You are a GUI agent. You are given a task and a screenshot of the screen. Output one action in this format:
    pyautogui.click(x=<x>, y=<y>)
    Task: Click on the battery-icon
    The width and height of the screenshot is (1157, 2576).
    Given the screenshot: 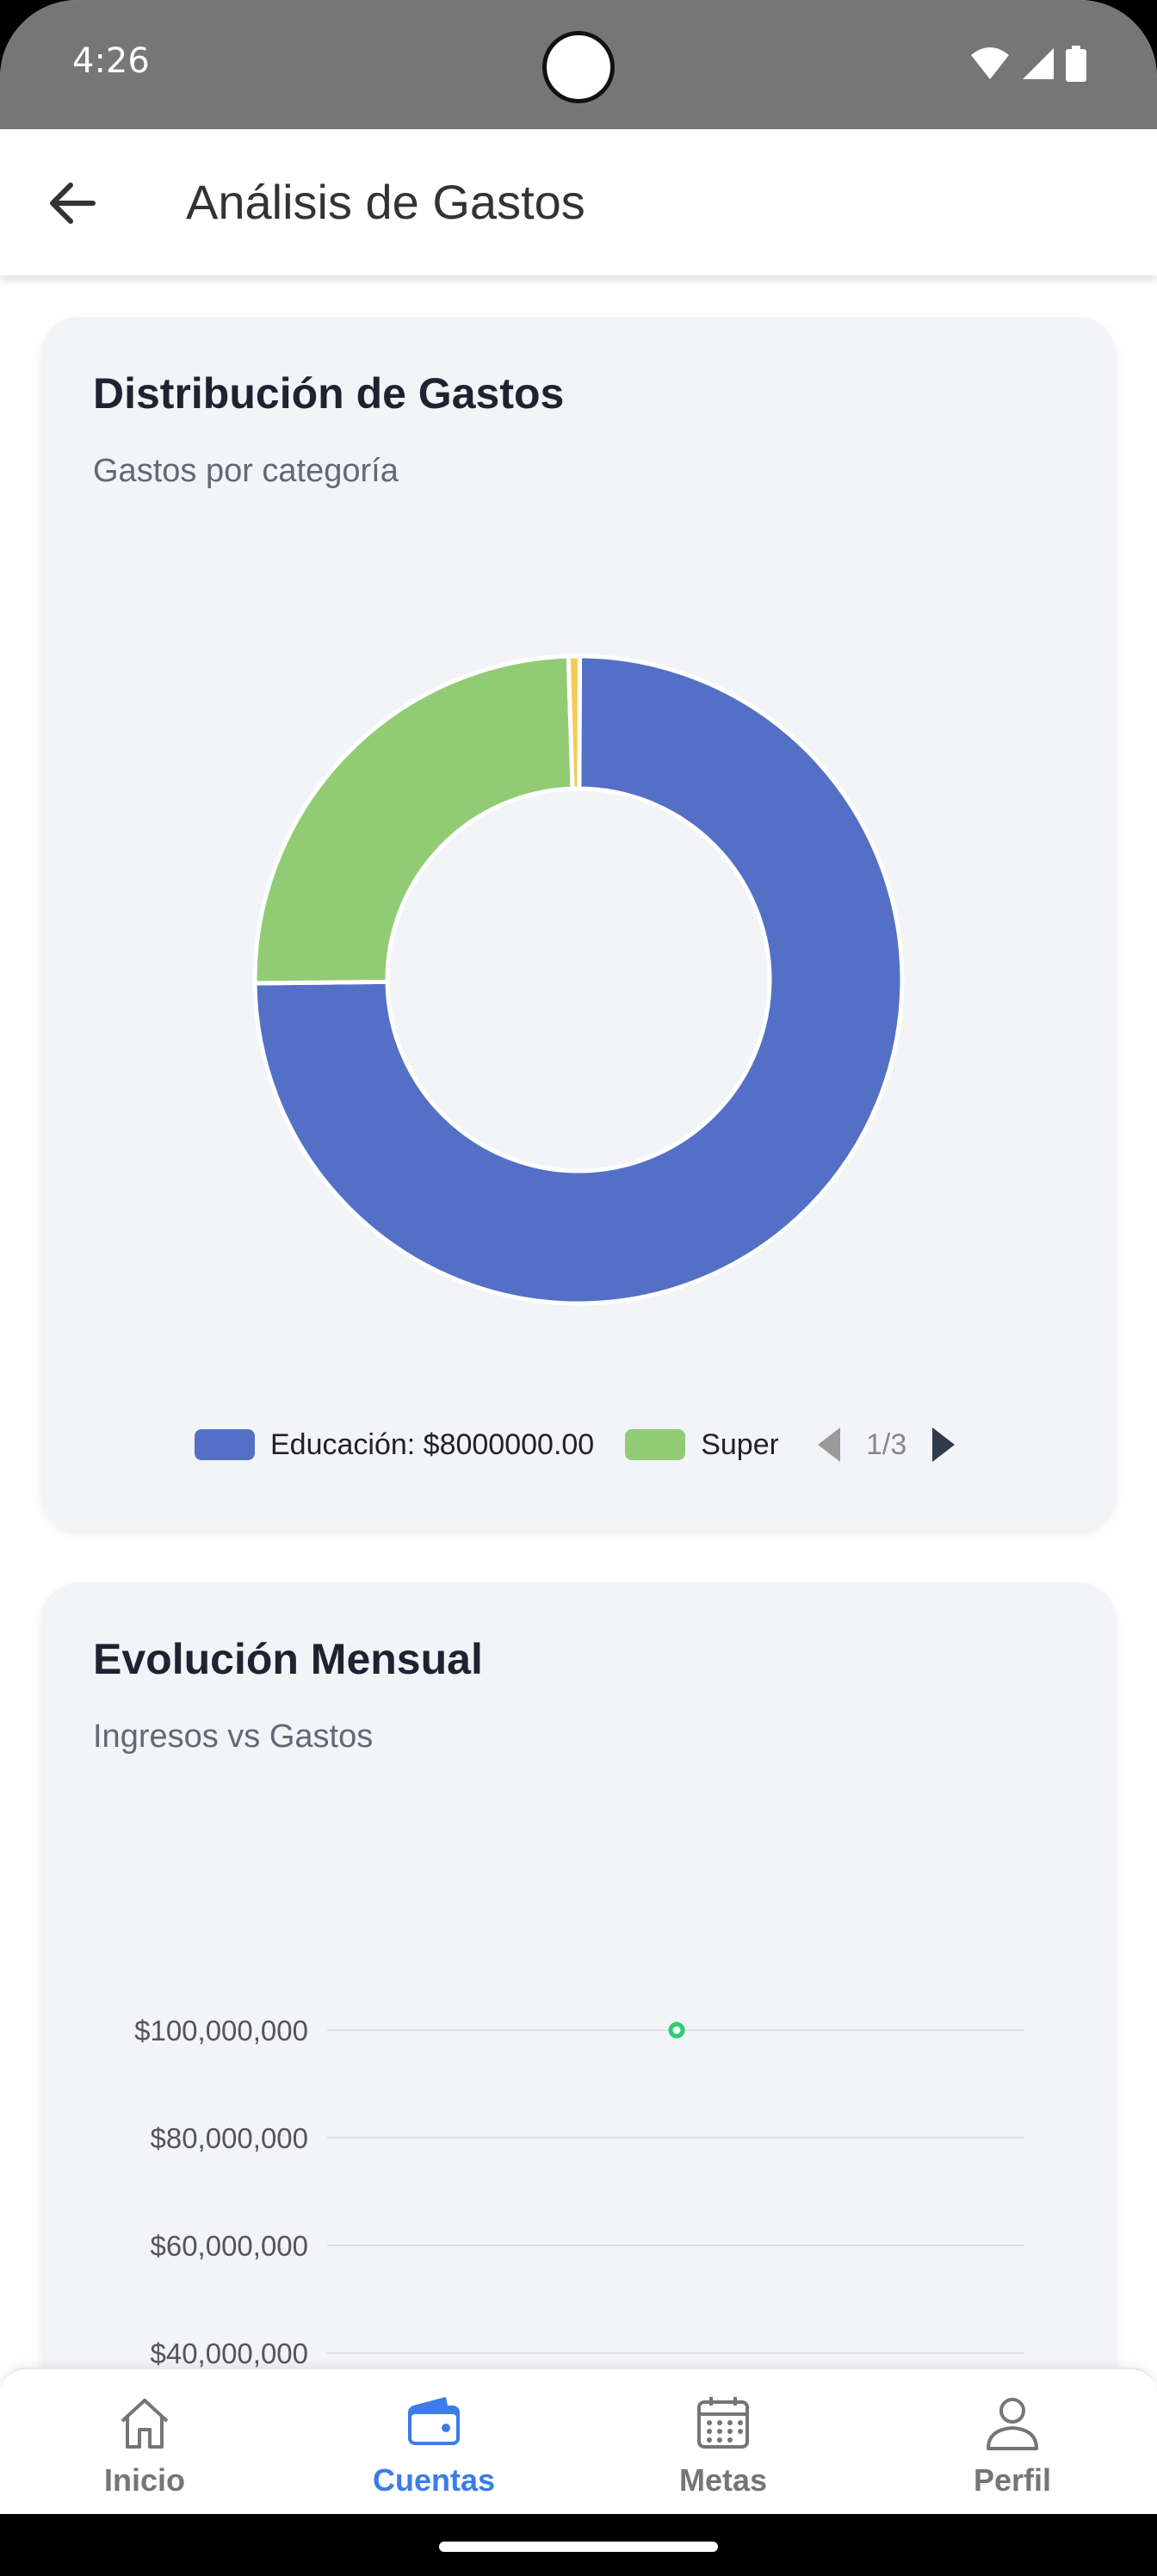 What is the action you would take?
    pyautogui.click(x=1076, y=64)
    